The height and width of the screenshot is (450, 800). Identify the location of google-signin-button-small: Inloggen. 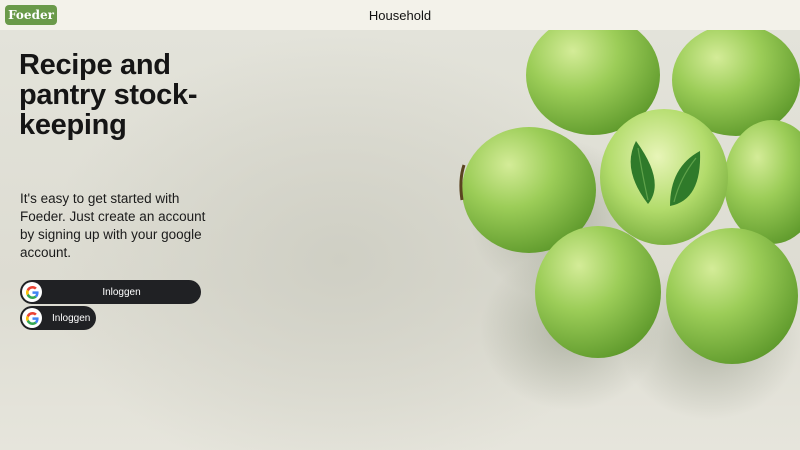
(58, 318).